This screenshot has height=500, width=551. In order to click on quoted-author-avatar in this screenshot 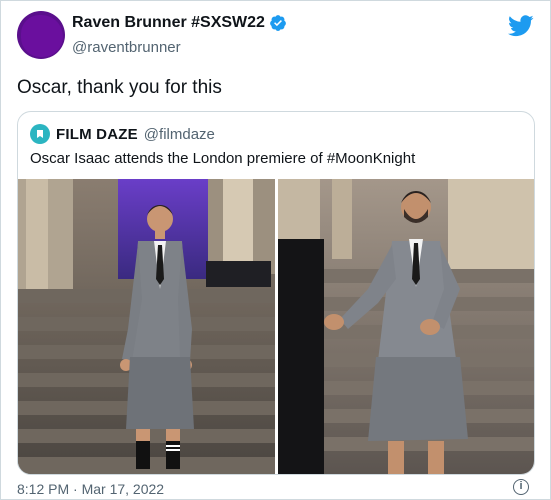, I will do `click(40, 134)`.